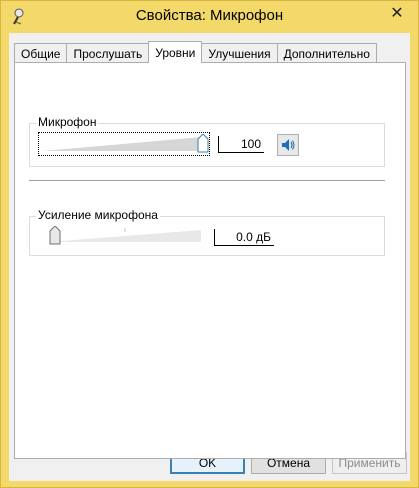 This screenshot has height=488, width=419. I want to click on boost-slider-track, so click(125, 235).